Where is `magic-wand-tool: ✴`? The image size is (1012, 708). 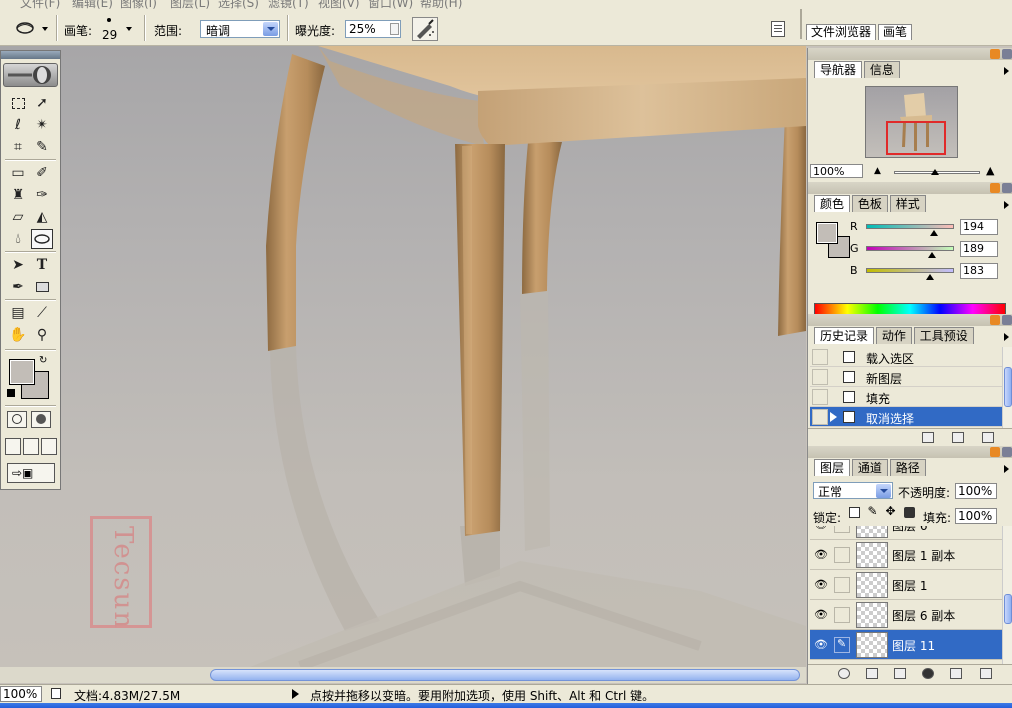
magic-wand-tool: ✴ is located at coordinates (42, 125).